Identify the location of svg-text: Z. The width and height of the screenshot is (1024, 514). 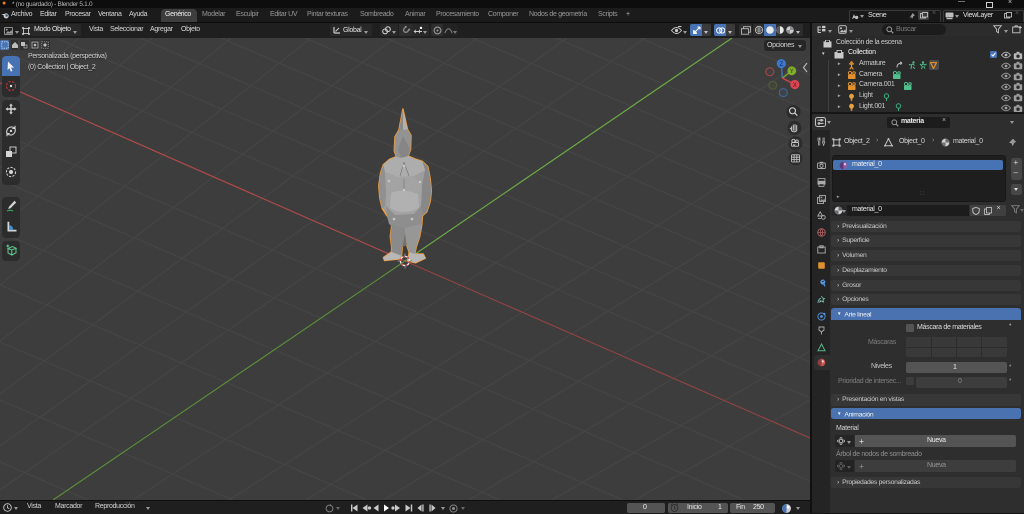
(781, 65).